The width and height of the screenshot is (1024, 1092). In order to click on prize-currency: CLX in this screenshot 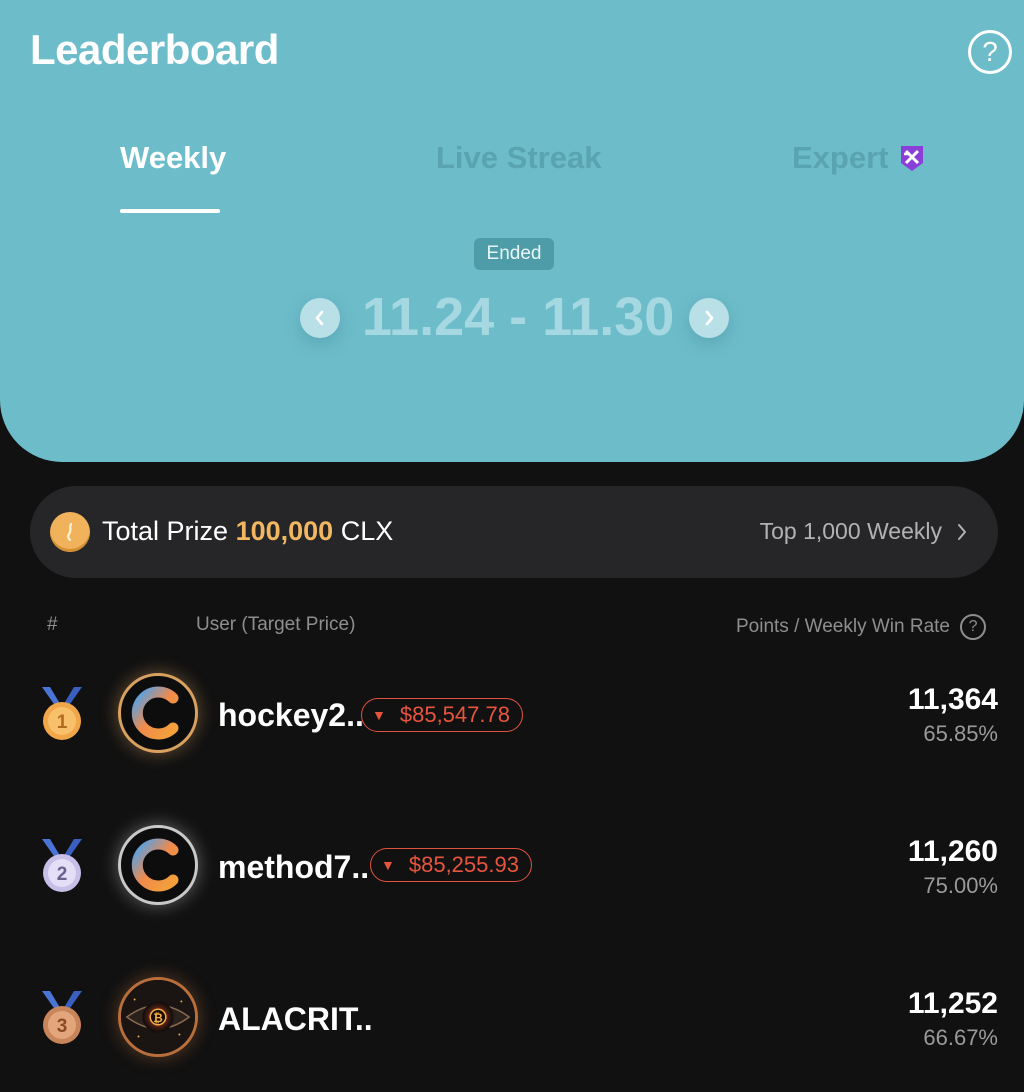, I will do `click(367, 531)`.